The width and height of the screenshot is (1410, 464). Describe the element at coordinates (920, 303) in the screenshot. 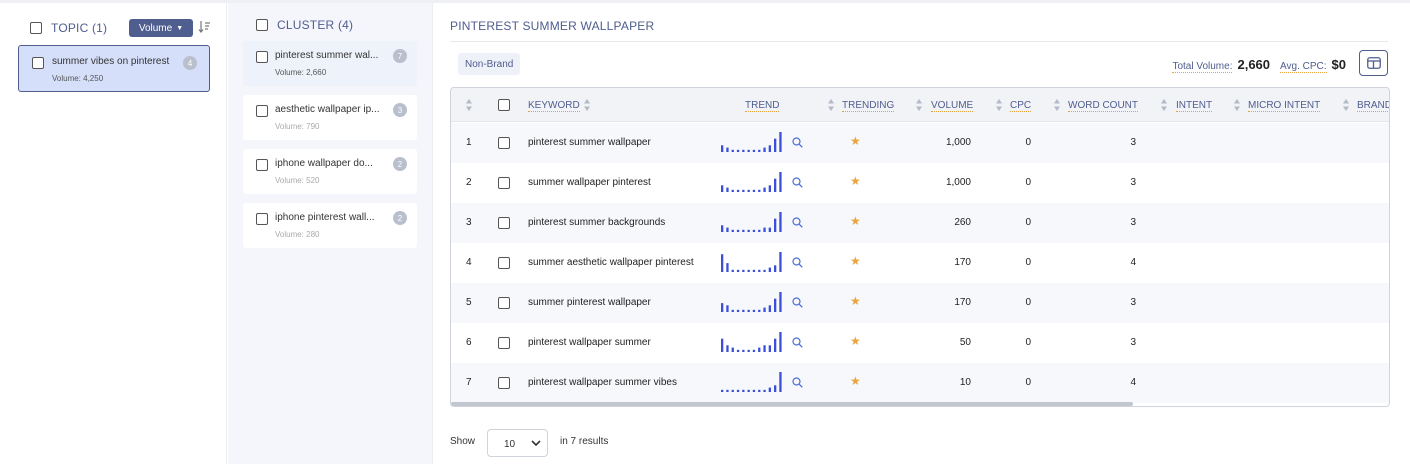

I see `table-row: 5 summer pinterest wallpaper ★ 170 0 3` at that location.